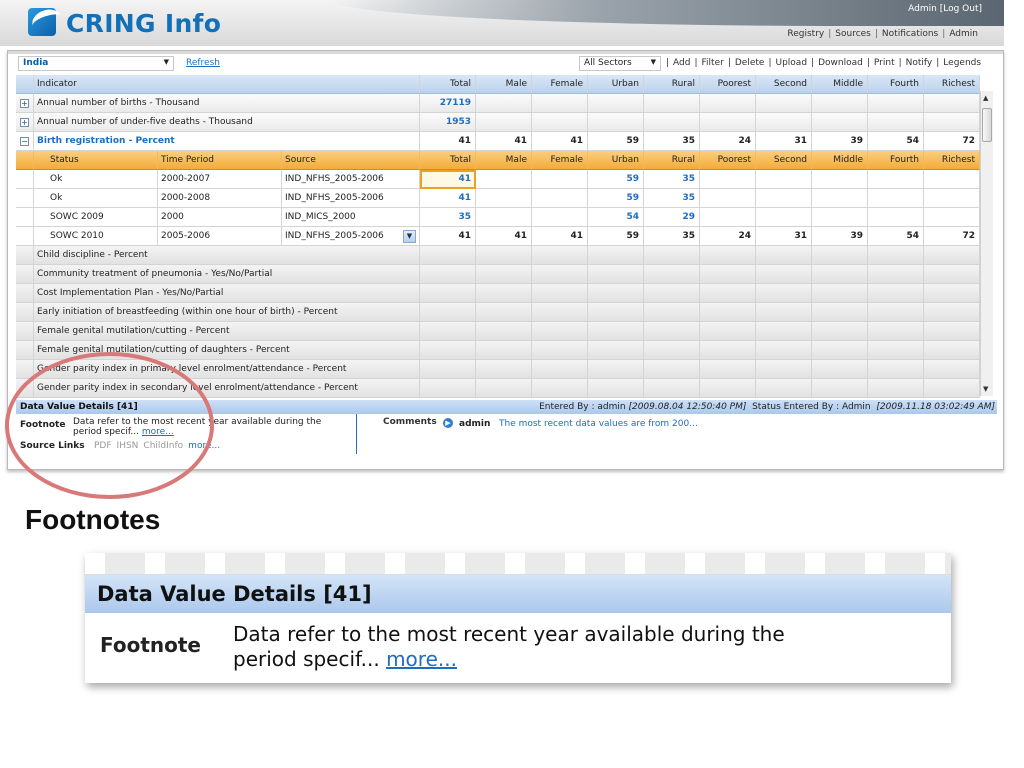 Image resolution: width=1024 pixels, height=768 pixels. What do you see at coordinates (840, 63) in the screenshot?
I see `download-link: Download` at bounding box center [840, 63].